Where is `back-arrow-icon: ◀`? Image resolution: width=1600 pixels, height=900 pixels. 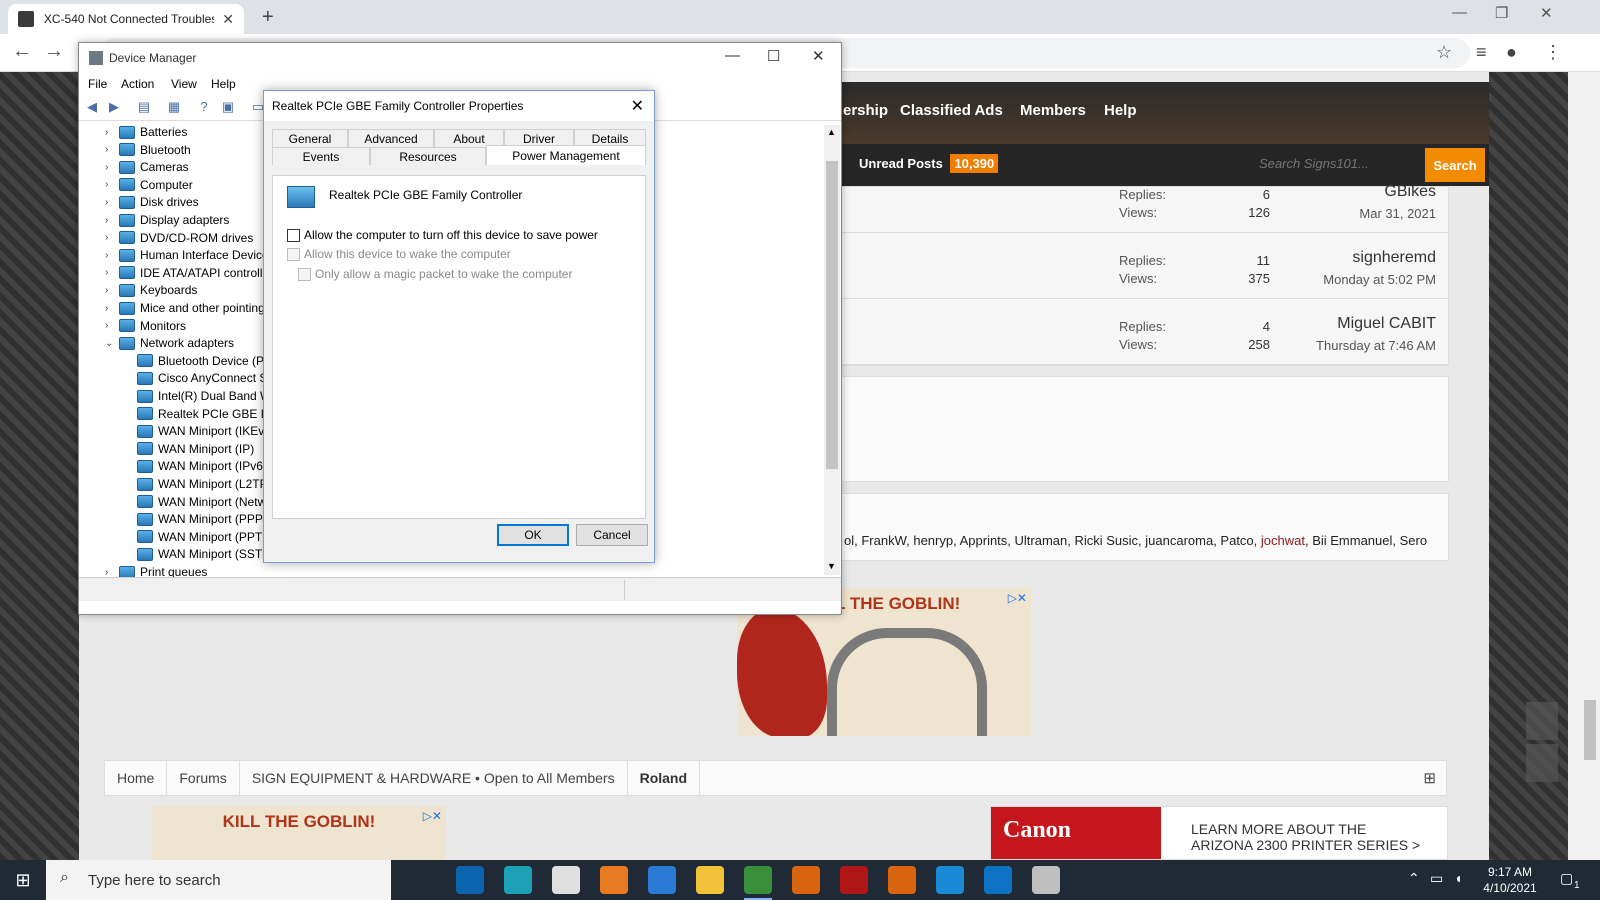 back-arrow-icon: ◀ is located at coordinates (92, 108).